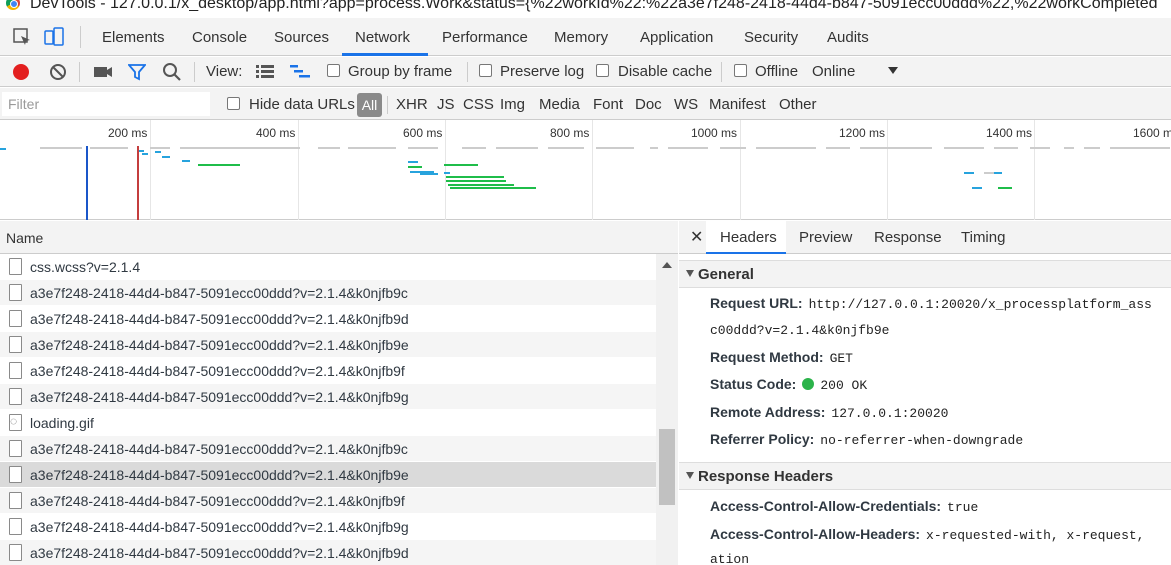 This screenshot has width=1171, height=565. I want to click on active-detail-tab-indicator, so click(746, 253).